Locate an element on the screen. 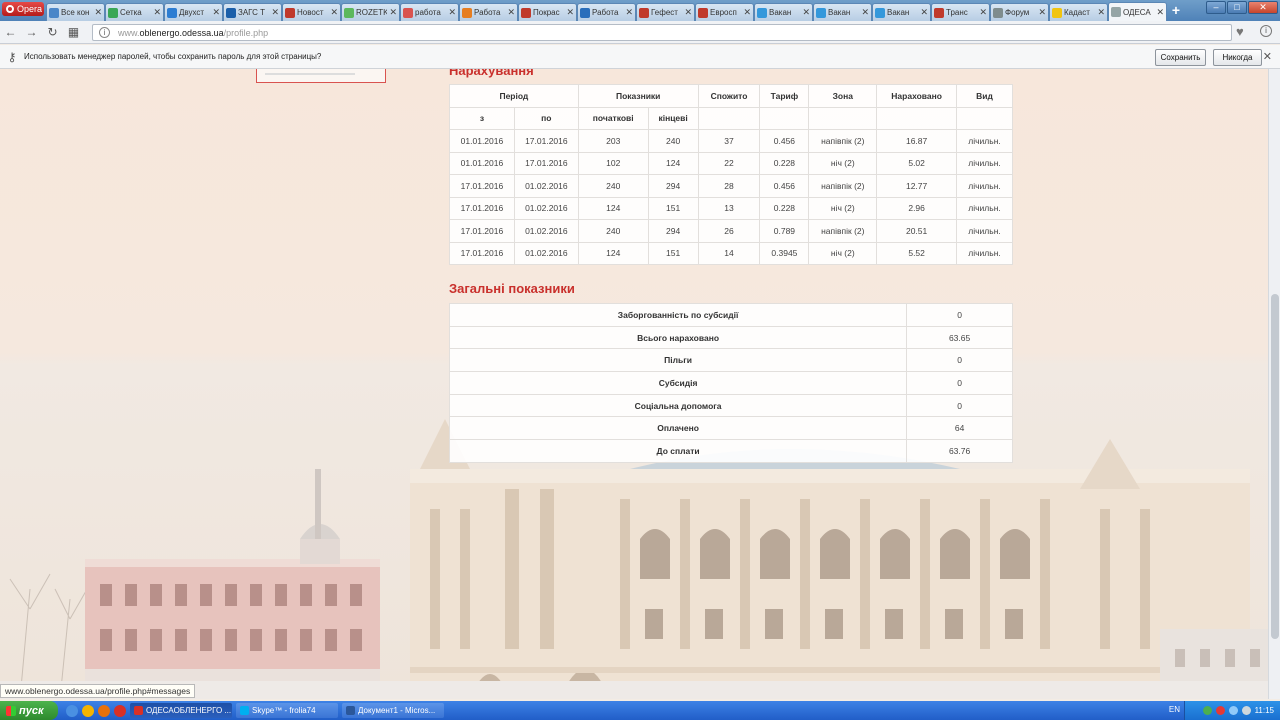 The image size is (1280, 720). scrollbar-thumb is located at coordinates (1275, 466).